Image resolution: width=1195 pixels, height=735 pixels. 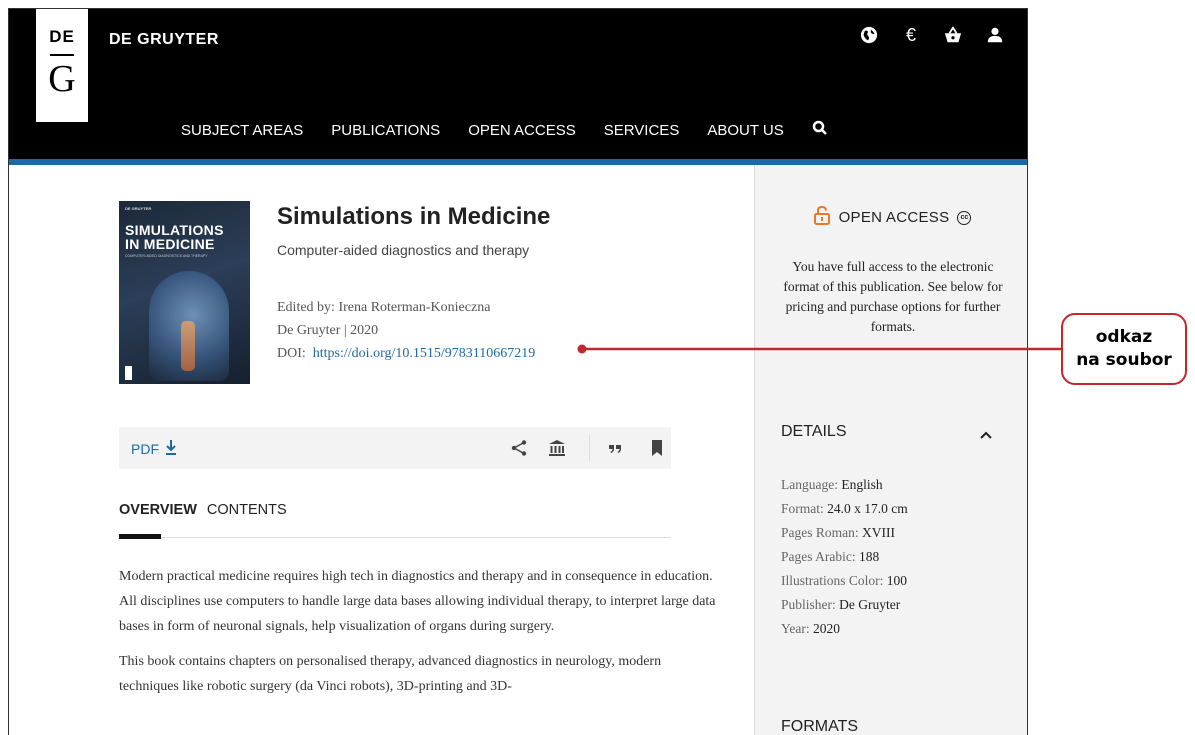 I want to click on tab-contents: CONTENTS, so click(x=247, y=510).